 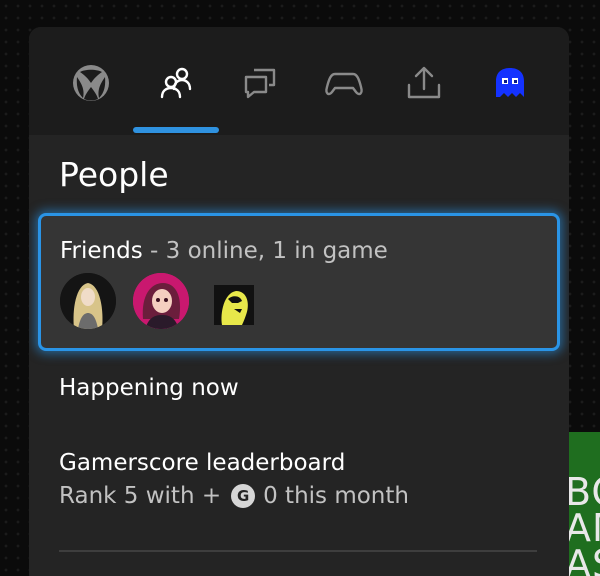 I want to click on tab-controller, so click(x=344, y=83).